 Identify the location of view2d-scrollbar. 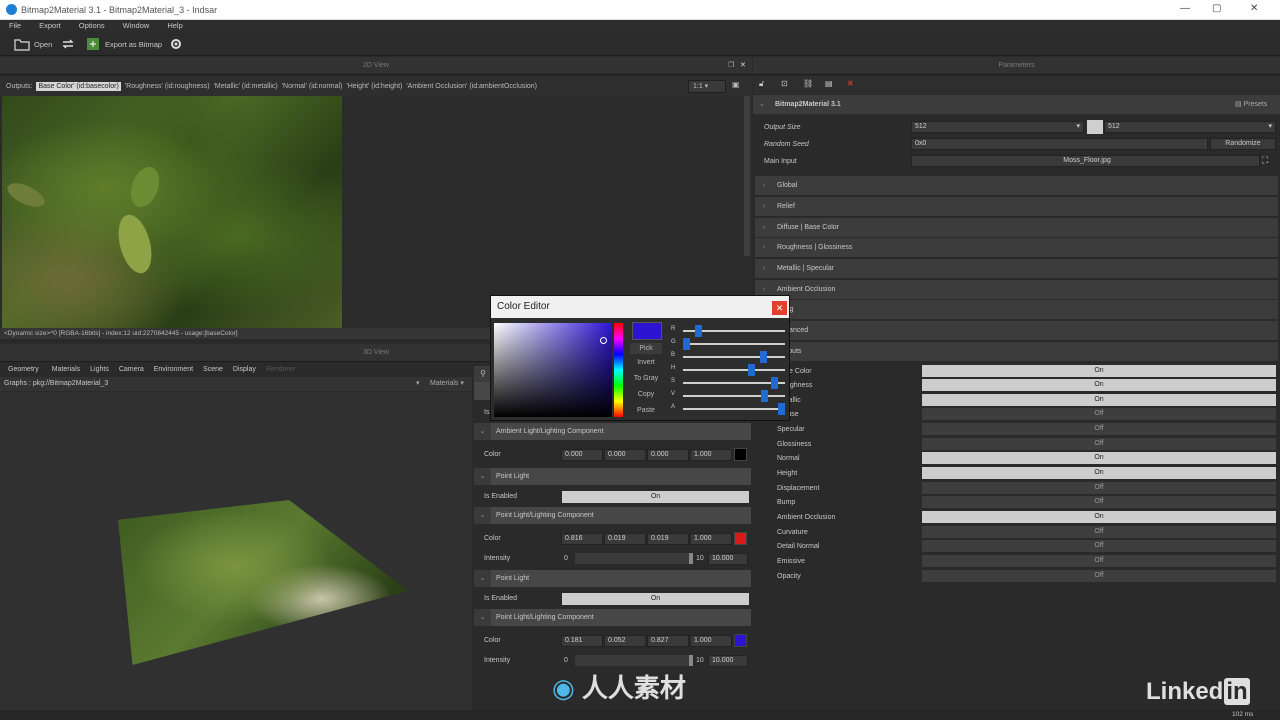
(747, 176).